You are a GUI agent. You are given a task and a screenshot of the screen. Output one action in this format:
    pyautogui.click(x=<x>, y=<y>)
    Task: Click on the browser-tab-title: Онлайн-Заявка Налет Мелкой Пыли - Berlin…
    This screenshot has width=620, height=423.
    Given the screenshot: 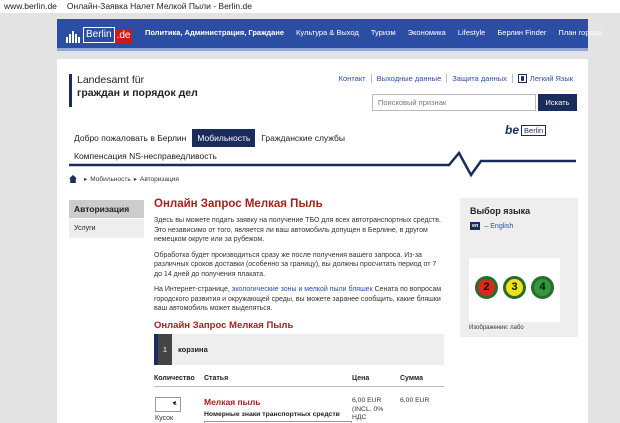 What is the action you would take?
    pyautogui.click(x=159, y=6)
    